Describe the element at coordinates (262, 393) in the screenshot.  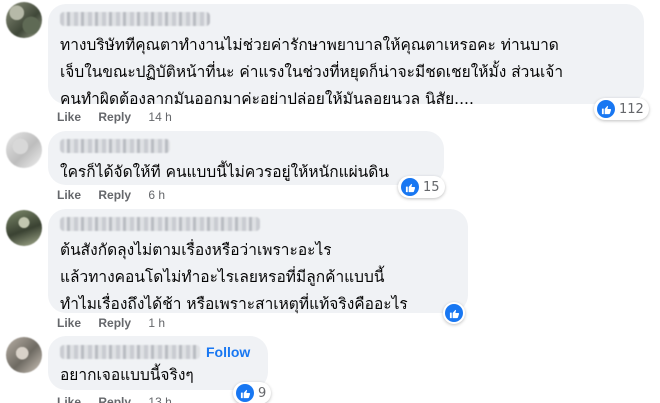
I see `reaction-number: 9` at that location.